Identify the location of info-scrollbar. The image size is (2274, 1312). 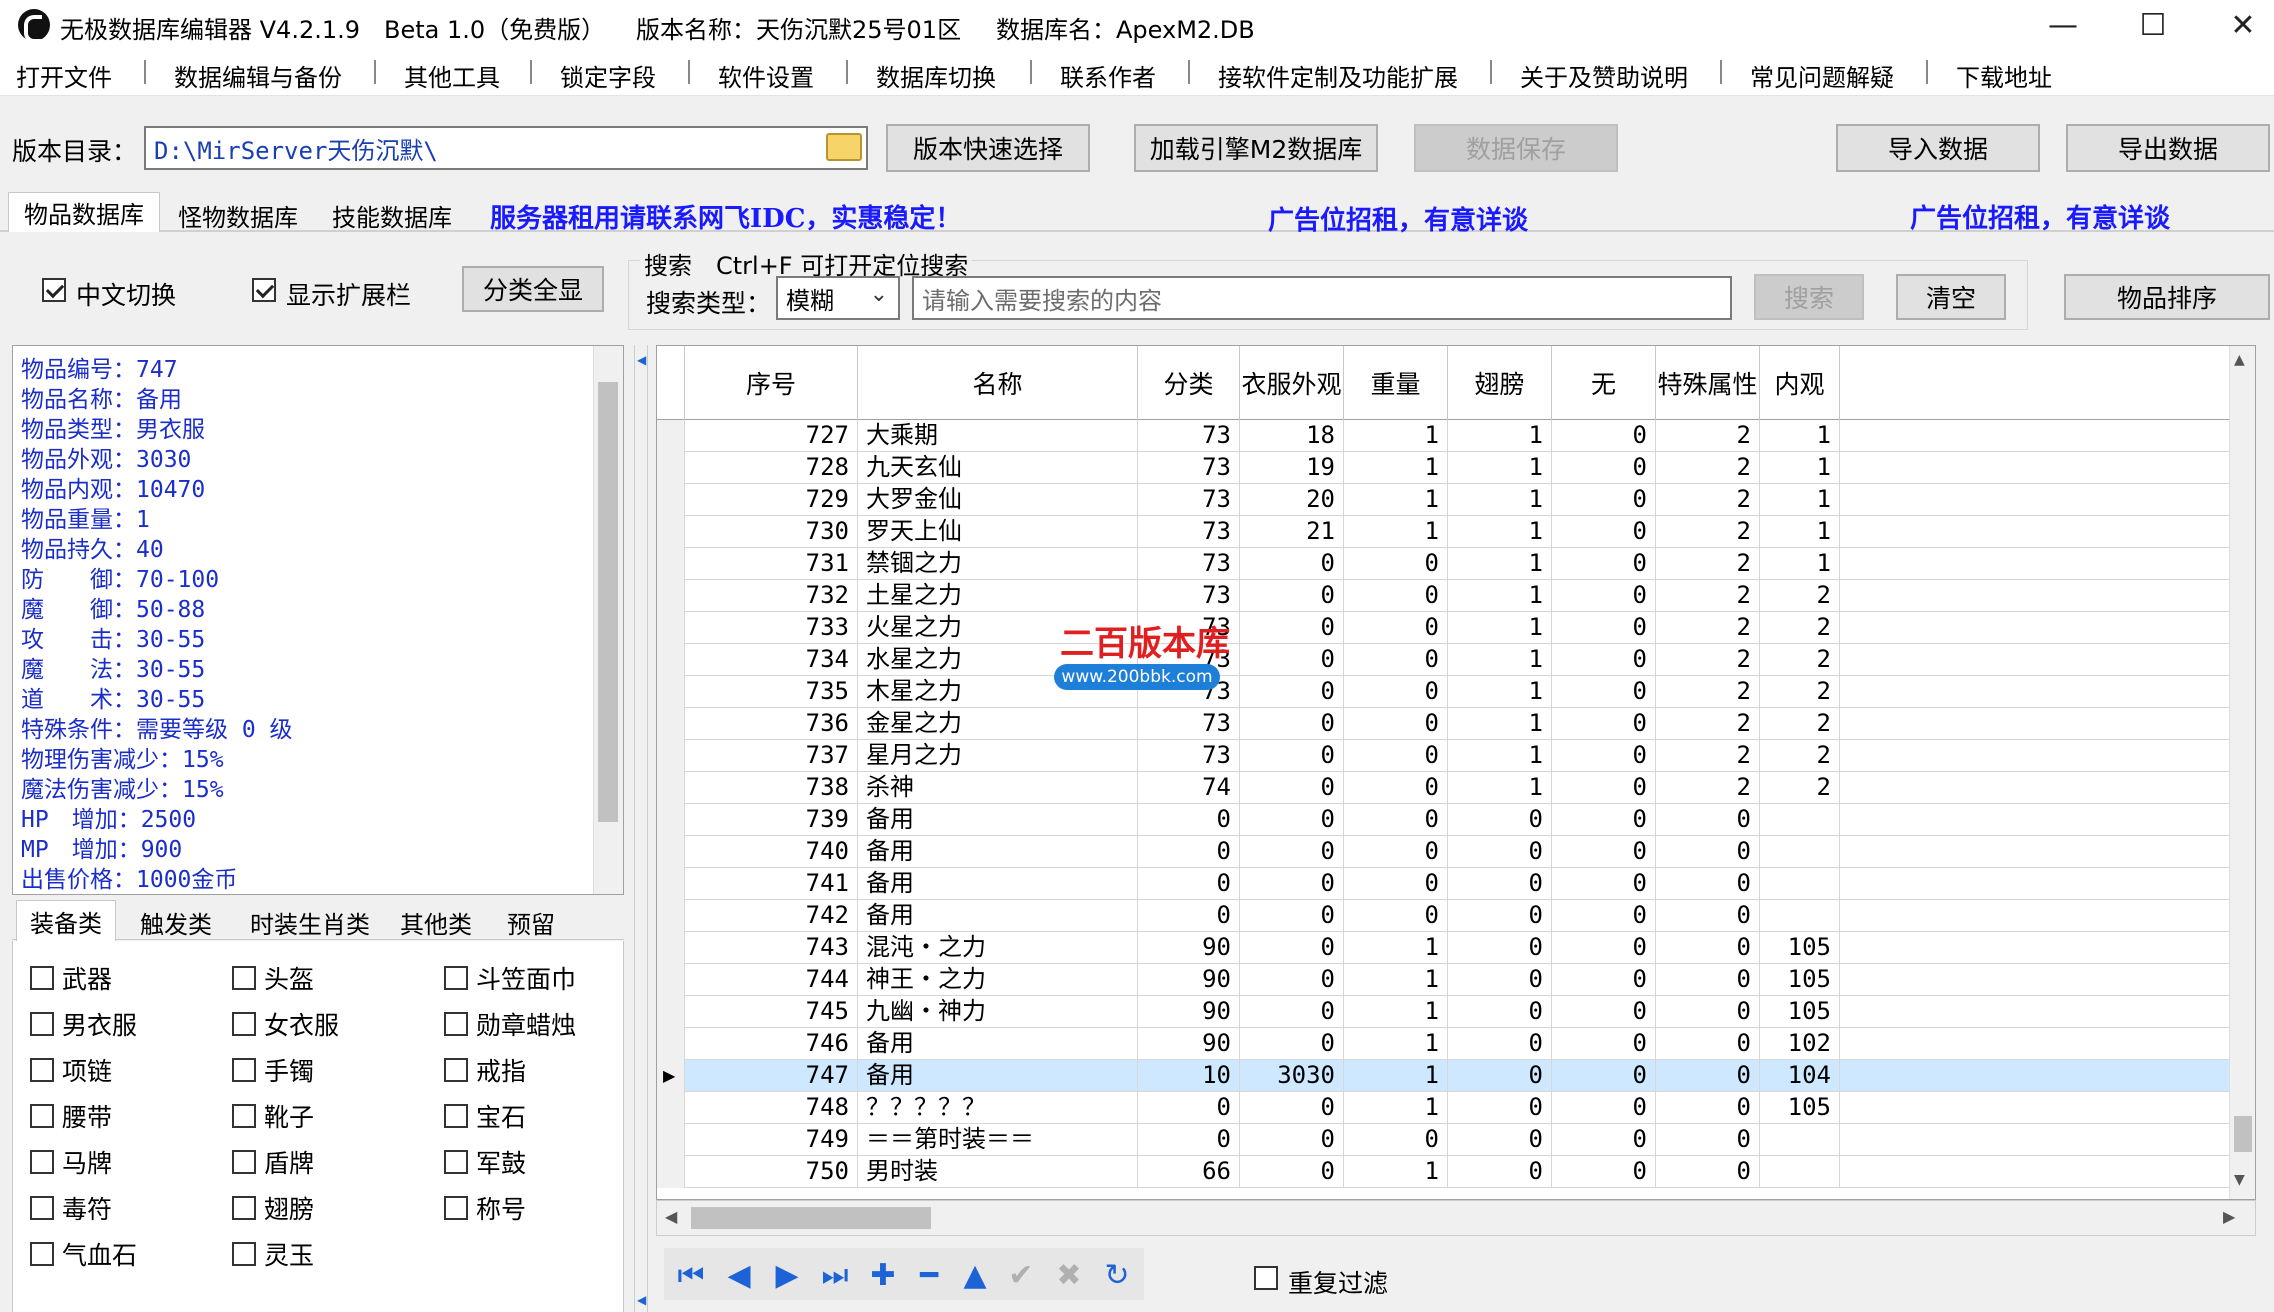
(608, 620).